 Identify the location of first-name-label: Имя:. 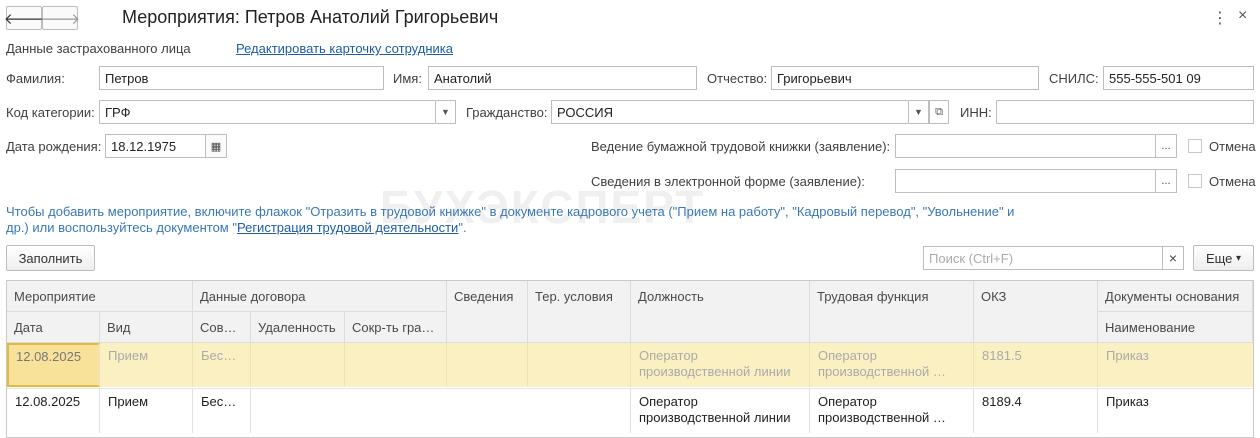
(407, 78).